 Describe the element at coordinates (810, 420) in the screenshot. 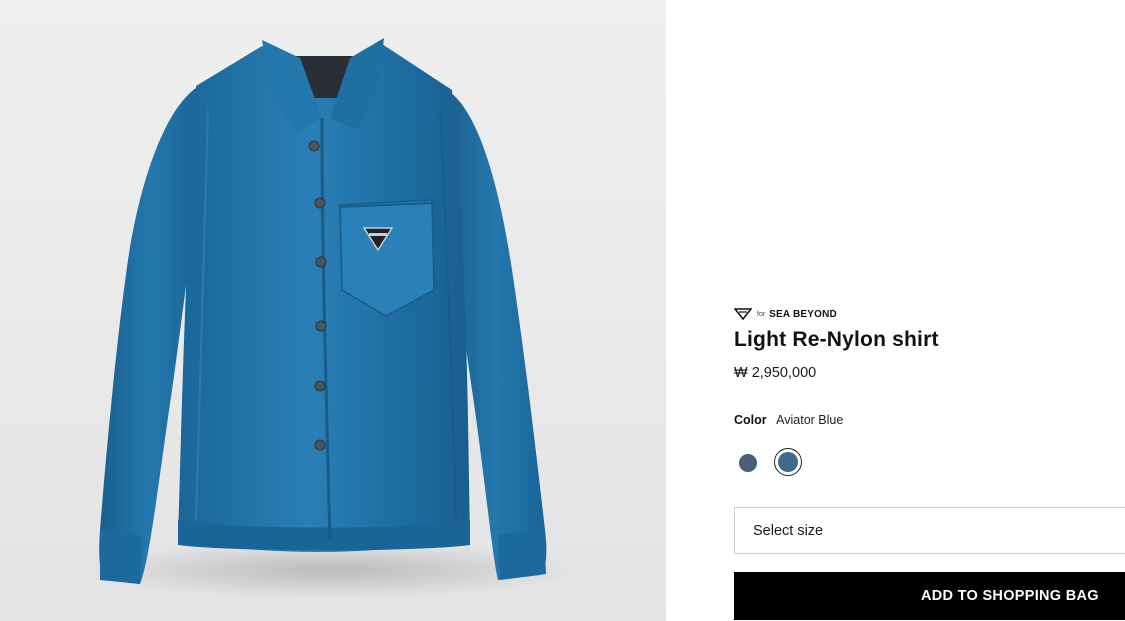

I see `selected-color-name: Aviator Blue` at that location.